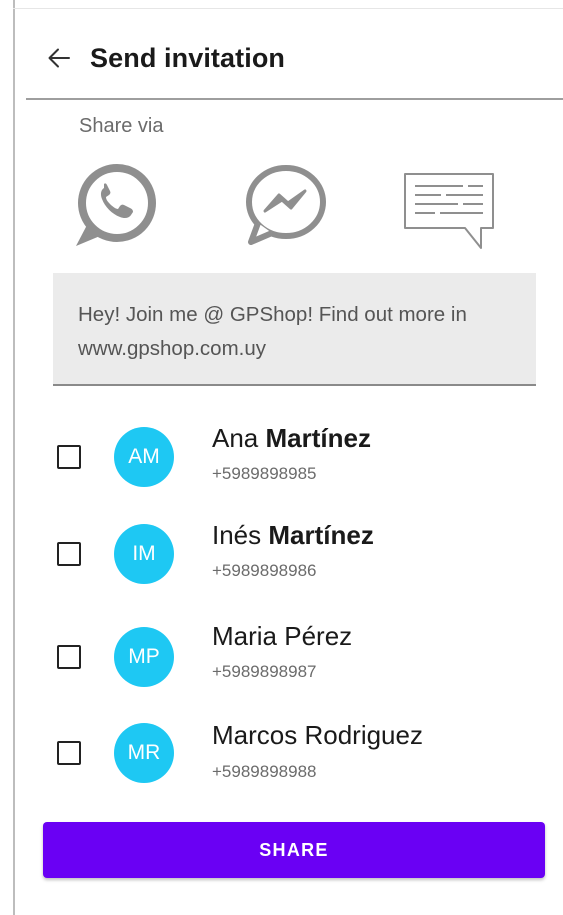 Image resolution: width=563 pixels, height=915 pixels. What do you see at coordinates (14, 457) in the screenshot?
I see `frame-border-left` at bounding box center [14, 457].